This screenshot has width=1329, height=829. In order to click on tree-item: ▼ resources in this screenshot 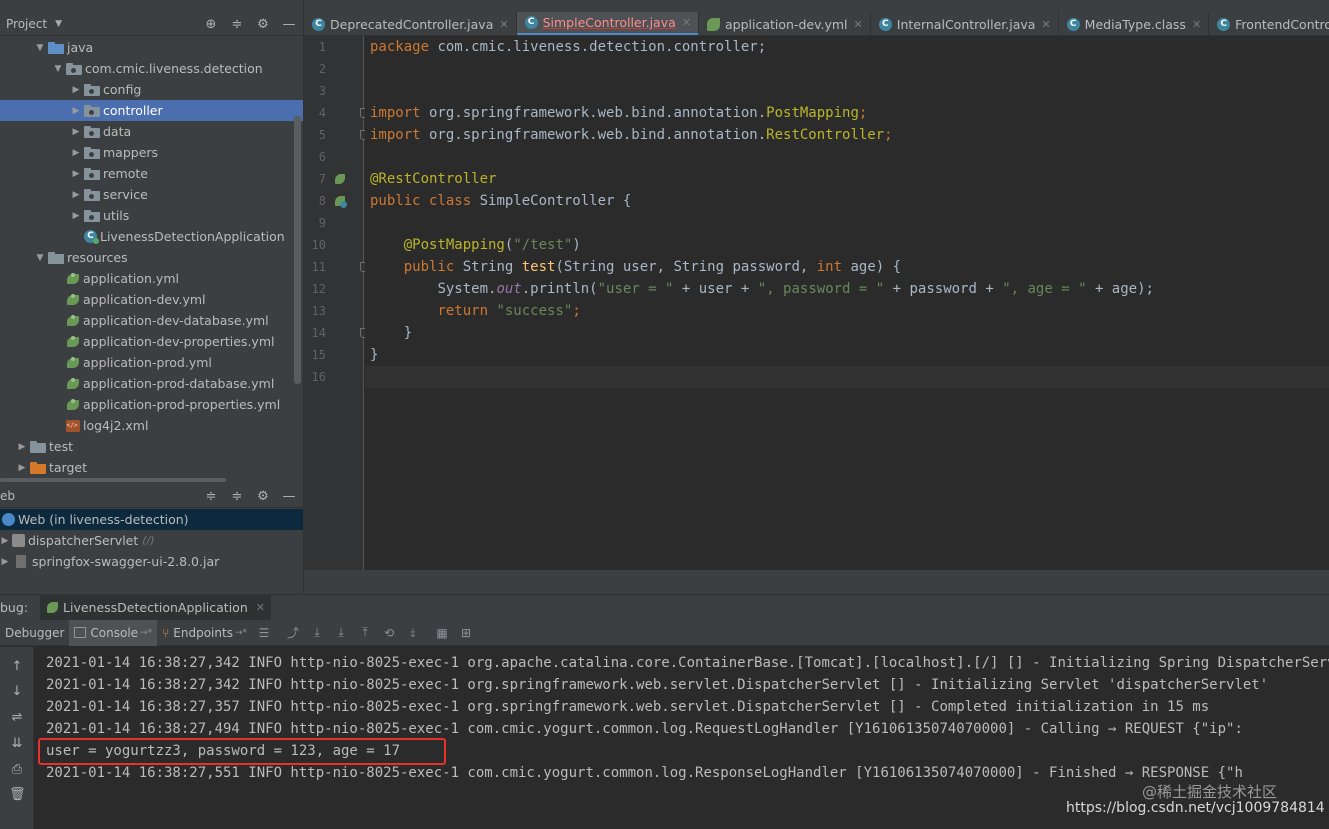, I will do `click(151, 257)`.